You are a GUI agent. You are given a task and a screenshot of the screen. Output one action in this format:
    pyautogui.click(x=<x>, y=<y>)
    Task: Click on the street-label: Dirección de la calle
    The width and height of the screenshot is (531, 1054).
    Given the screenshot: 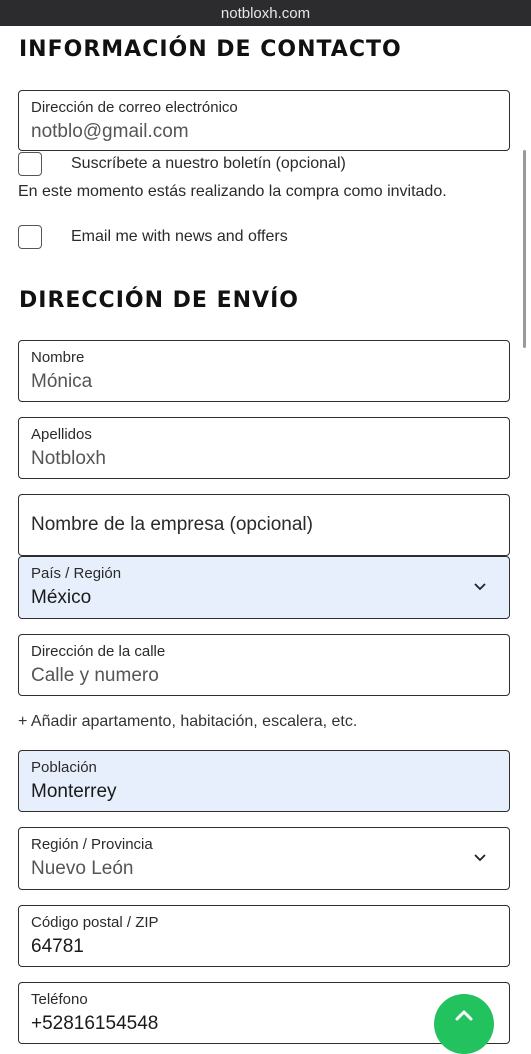 What is the action you would take?
    pyautogui.click(x=98, y=651)
    